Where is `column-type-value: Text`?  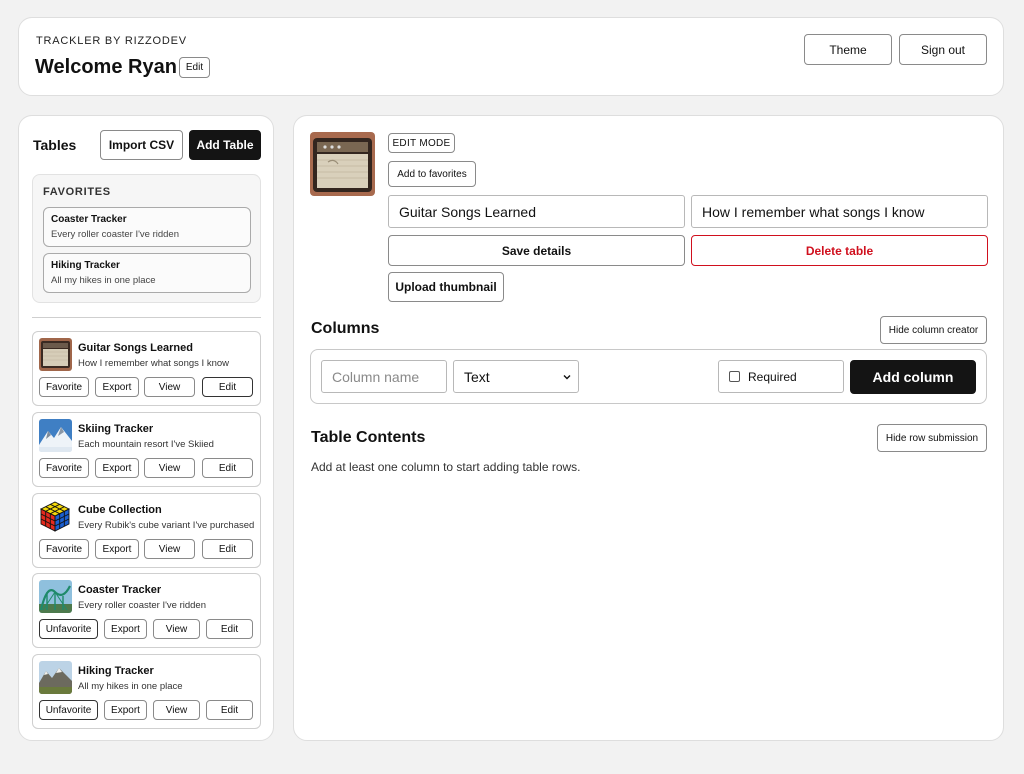 column-type-value: Text is located at coordinates (477, 376).